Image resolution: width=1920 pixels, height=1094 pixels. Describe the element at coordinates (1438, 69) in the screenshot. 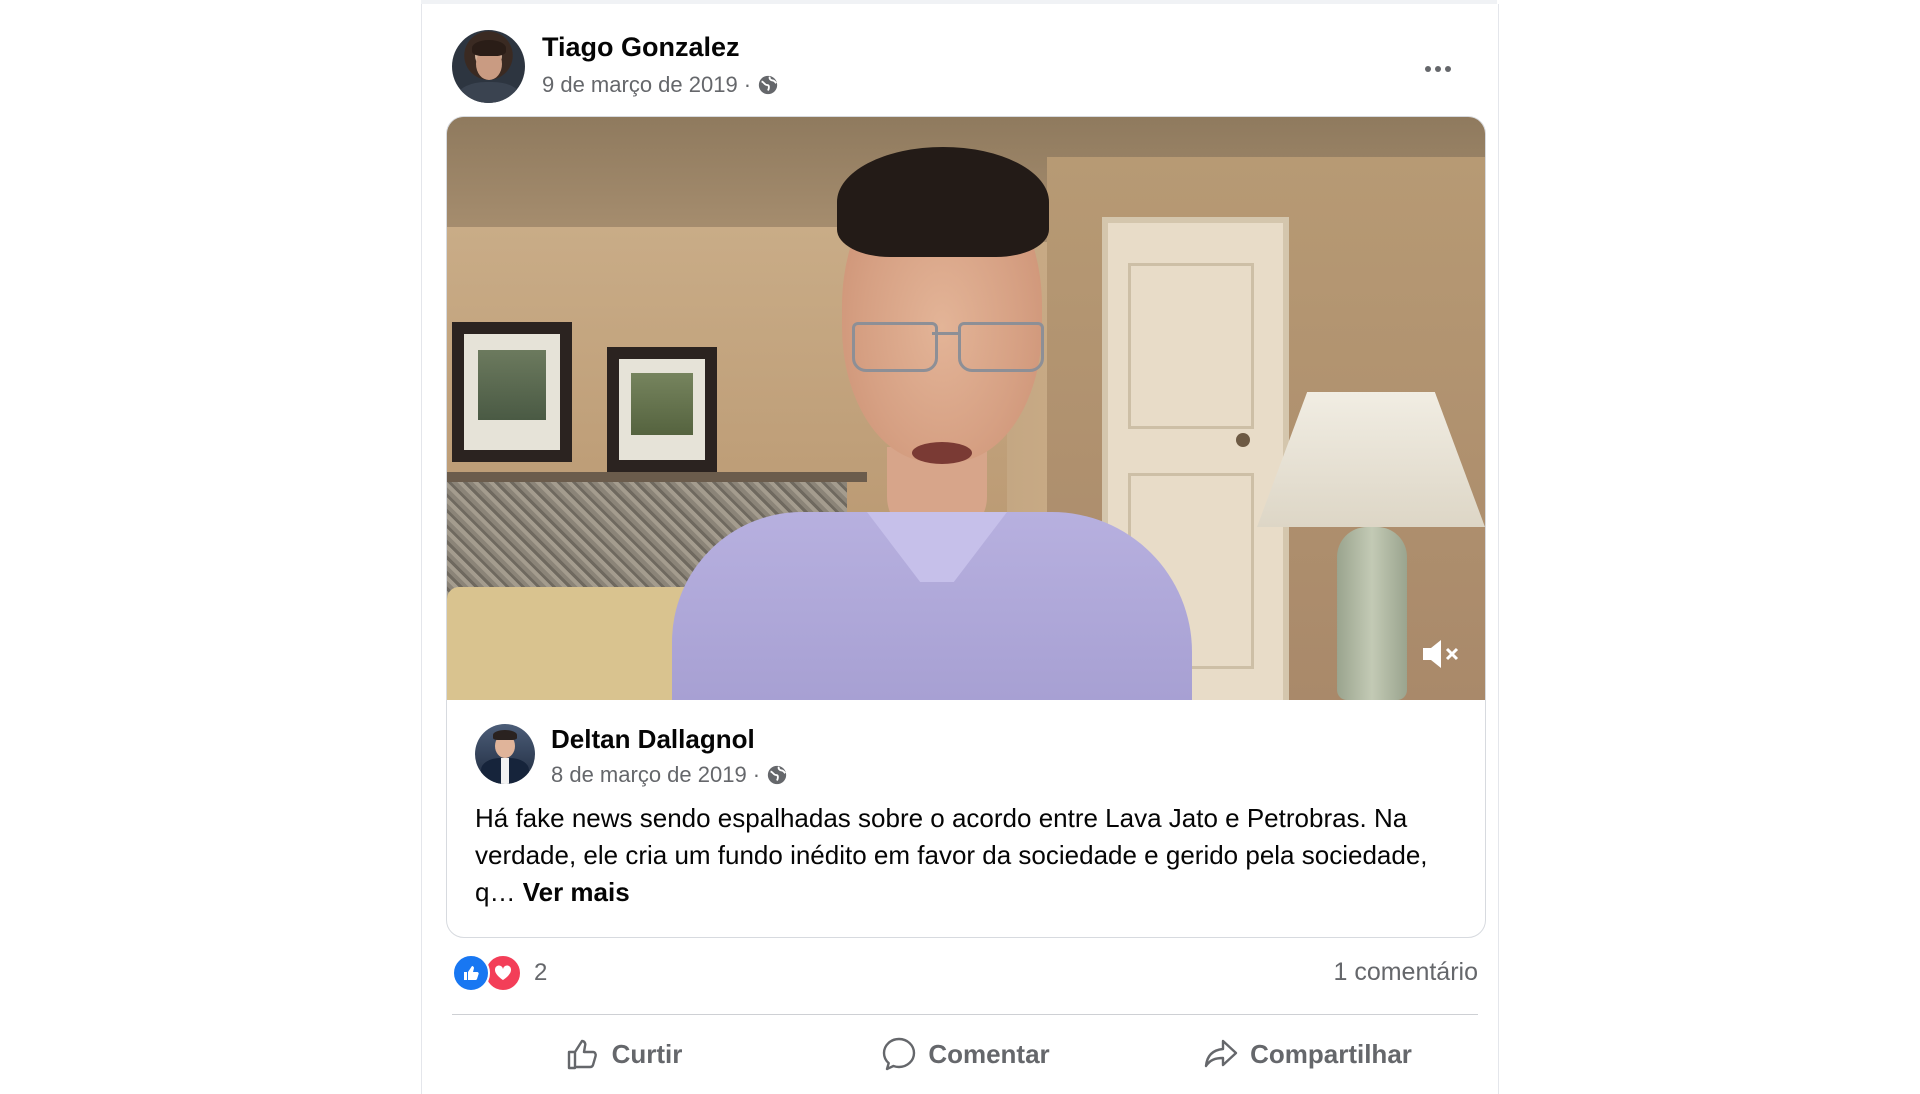

I see `more-options-icon` at that location.